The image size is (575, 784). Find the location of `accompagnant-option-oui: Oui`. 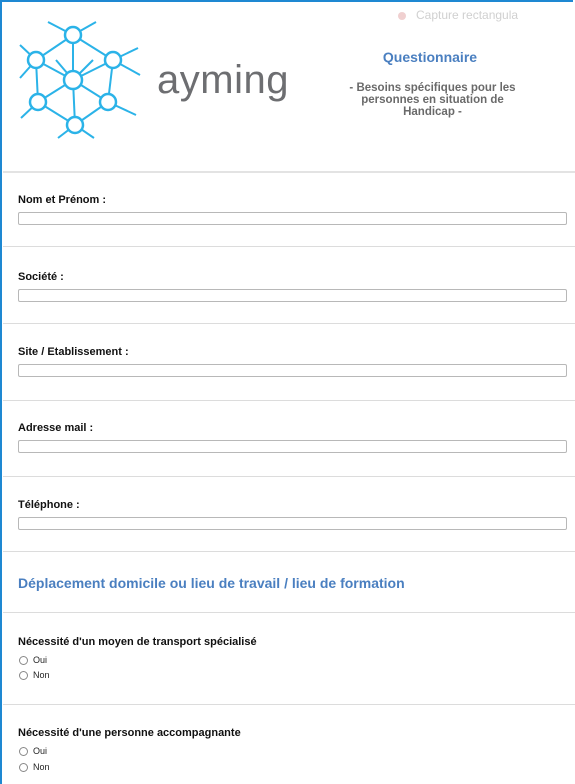

accompagnant-option-oui: Oui is located at coordinates (33, 751).